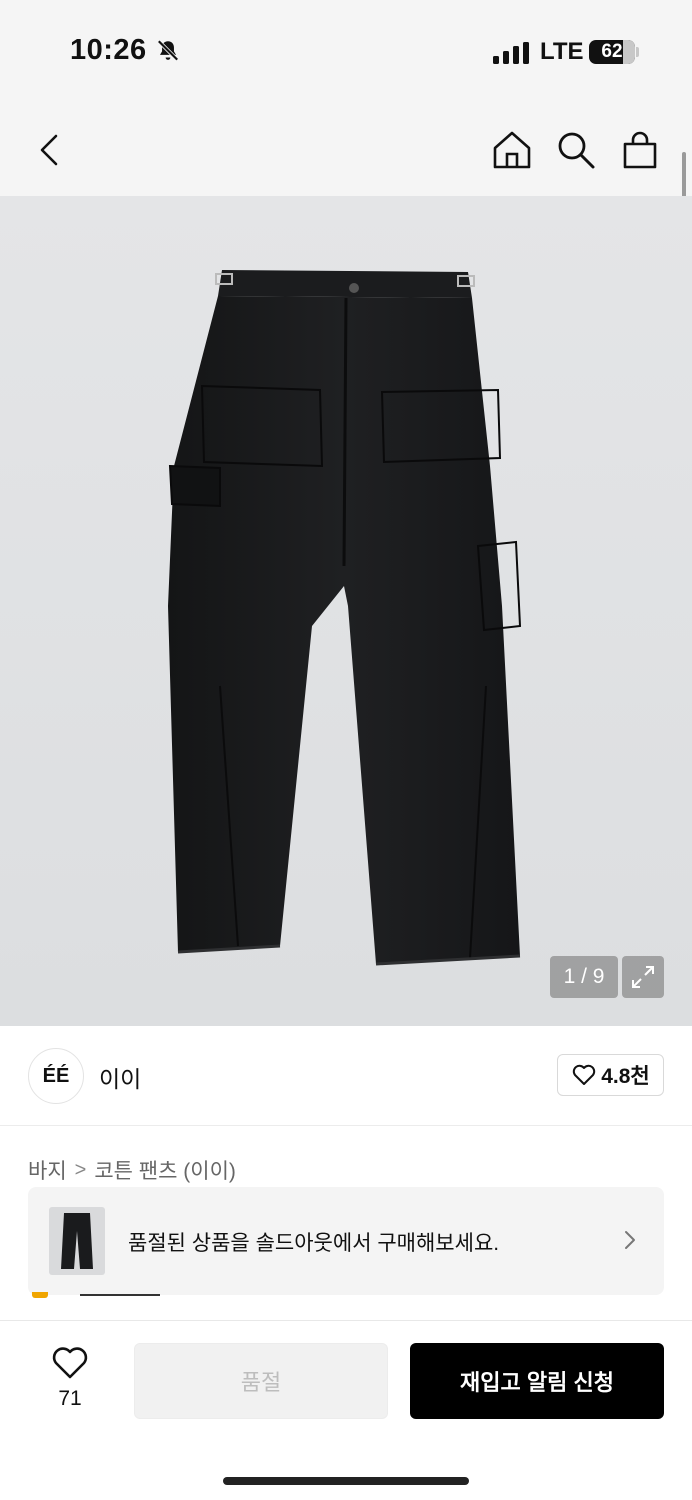  I want to click on expand-icon, so click(643, 977).